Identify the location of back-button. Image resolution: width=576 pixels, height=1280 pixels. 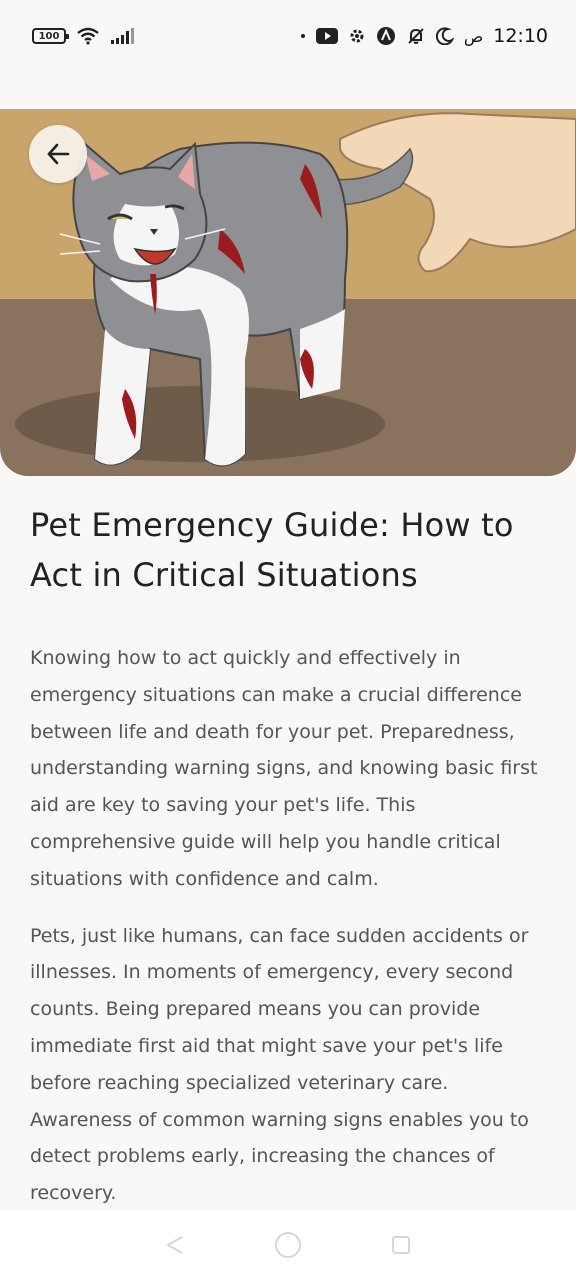
(58, 154).